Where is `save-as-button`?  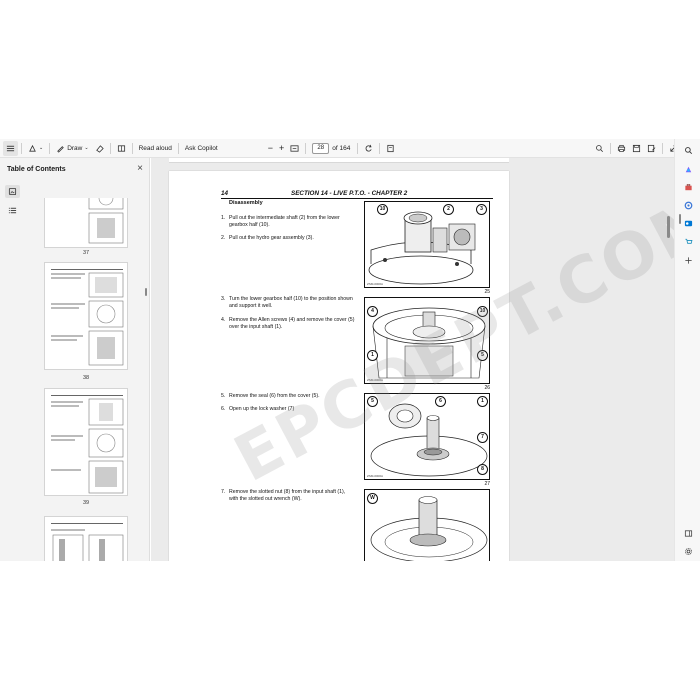 save-as-button is located at coordinates (651, 148).